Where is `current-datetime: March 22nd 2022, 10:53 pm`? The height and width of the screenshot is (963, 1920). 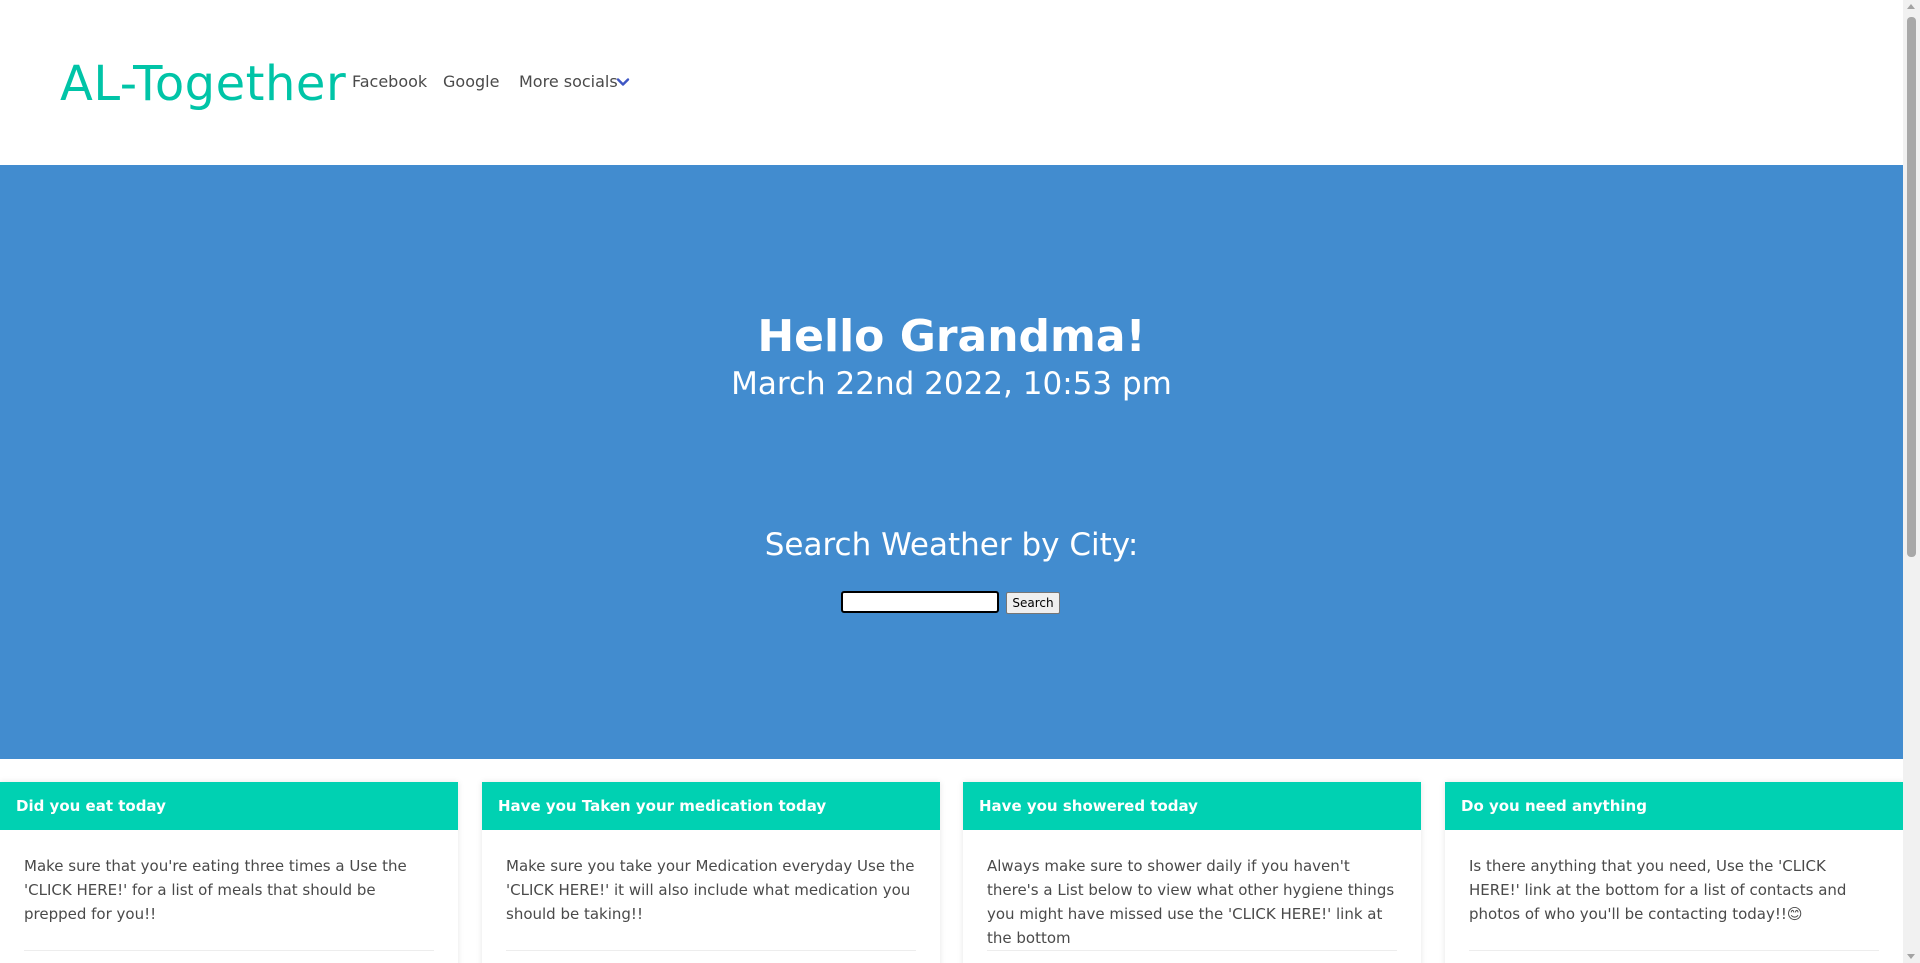
current-datetime: March 22nd 2022, 10:53 pm is located at coordinates (951, 384).